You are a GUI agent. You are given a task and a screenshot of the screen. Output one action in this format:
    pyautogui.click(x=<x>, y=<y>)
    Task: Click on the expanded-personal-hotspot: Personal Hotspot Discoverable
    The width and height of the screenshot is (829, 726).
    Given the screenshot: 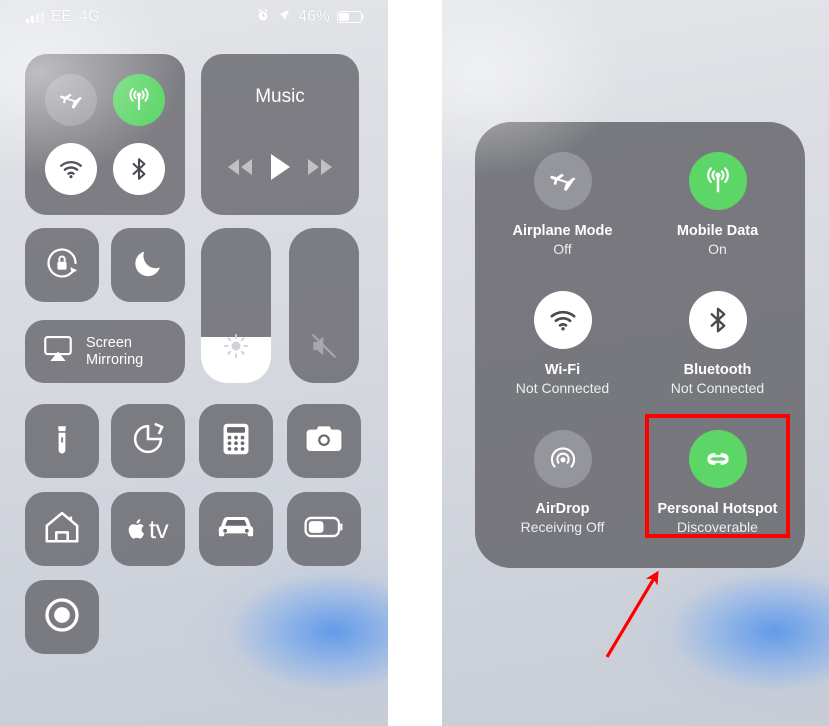 What is the action you would take?
    pyautogui.click(x=717, y=482)
    